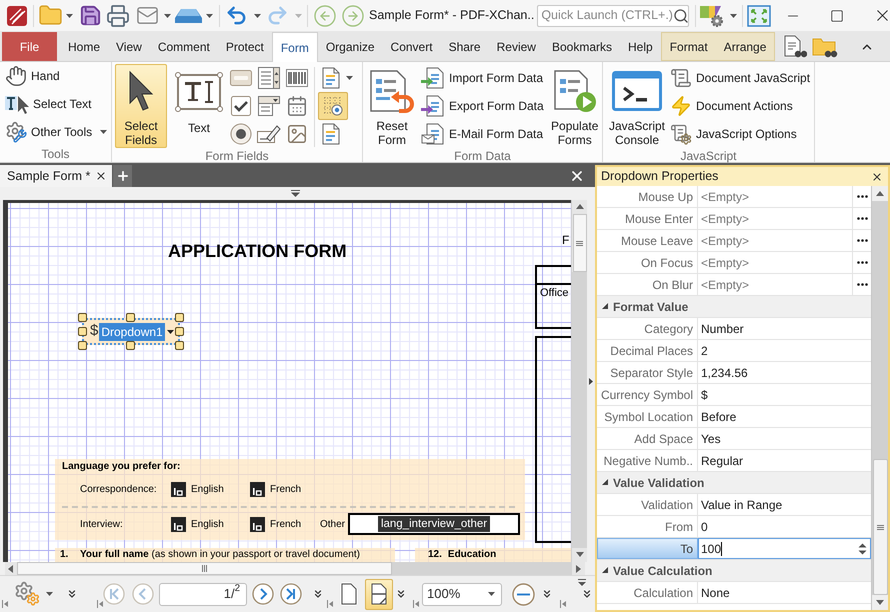 This screenshot has width=890, height=612. What do you see at coordinates (681, 134) in the screenshot?
I see `scroll-gear-icon` at bounding box center [681, 134].